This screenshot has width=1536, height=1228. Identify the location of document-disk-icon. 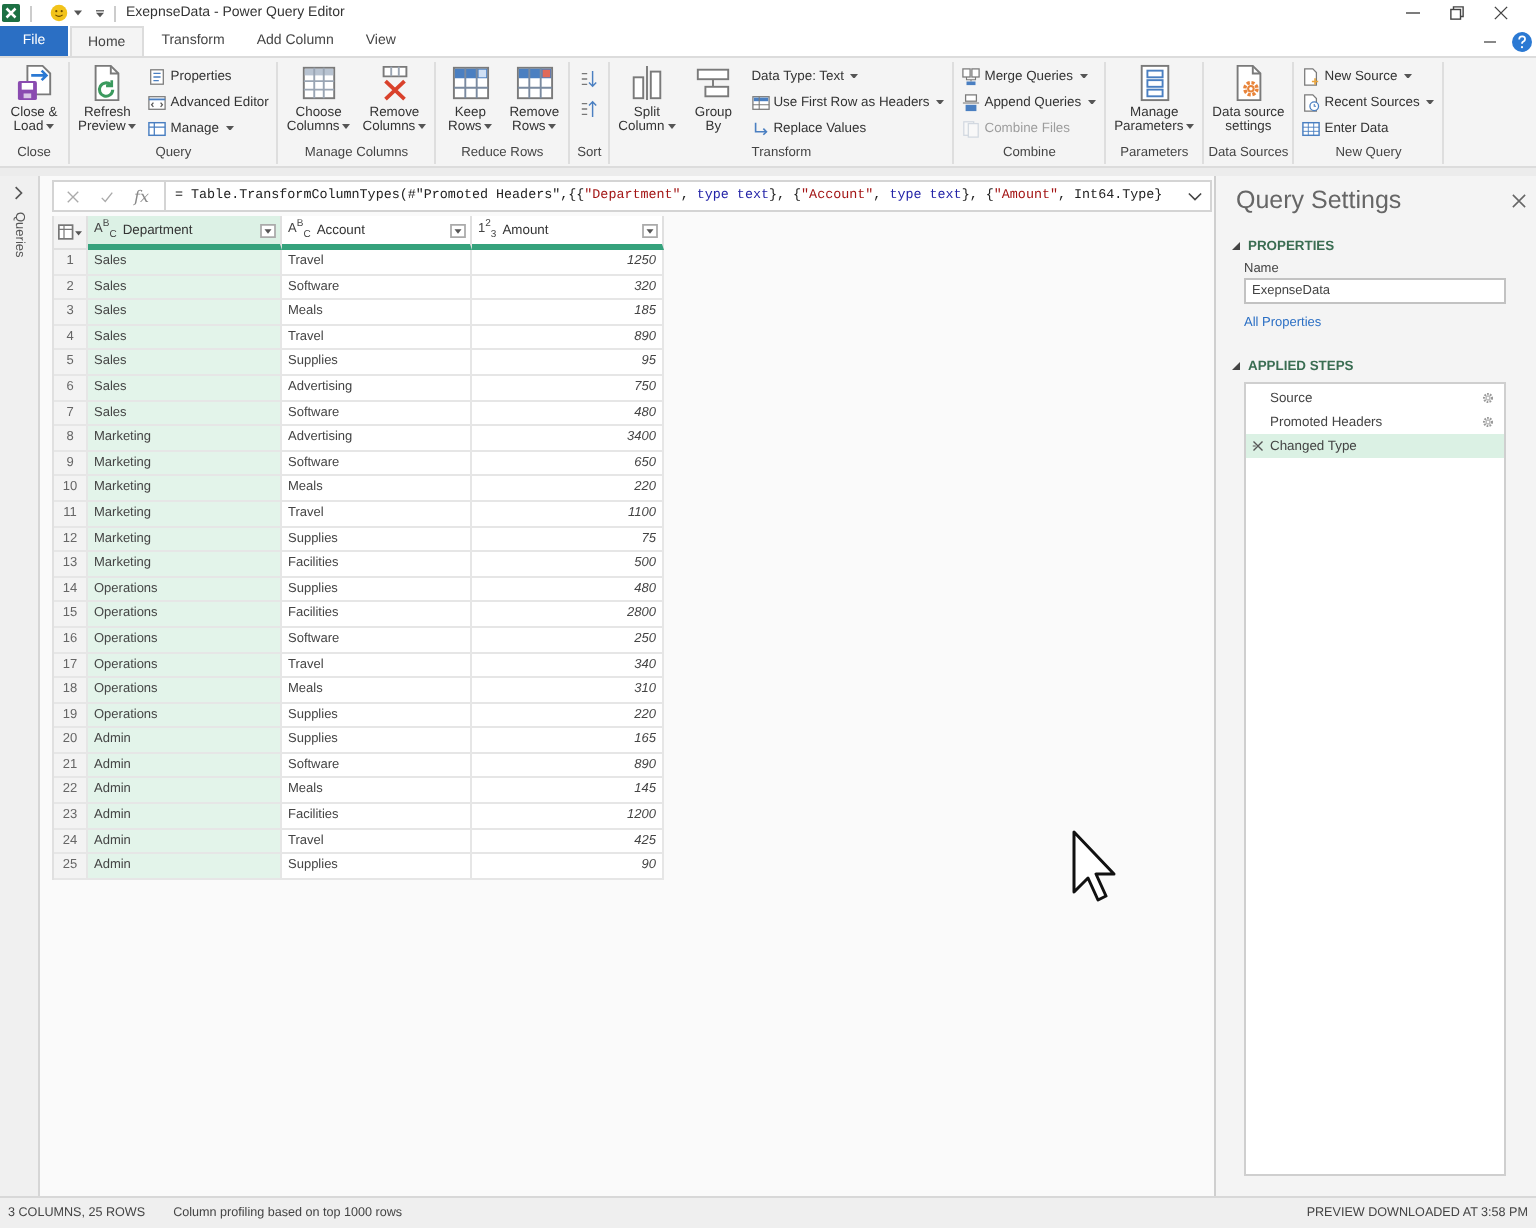
(34, 83).